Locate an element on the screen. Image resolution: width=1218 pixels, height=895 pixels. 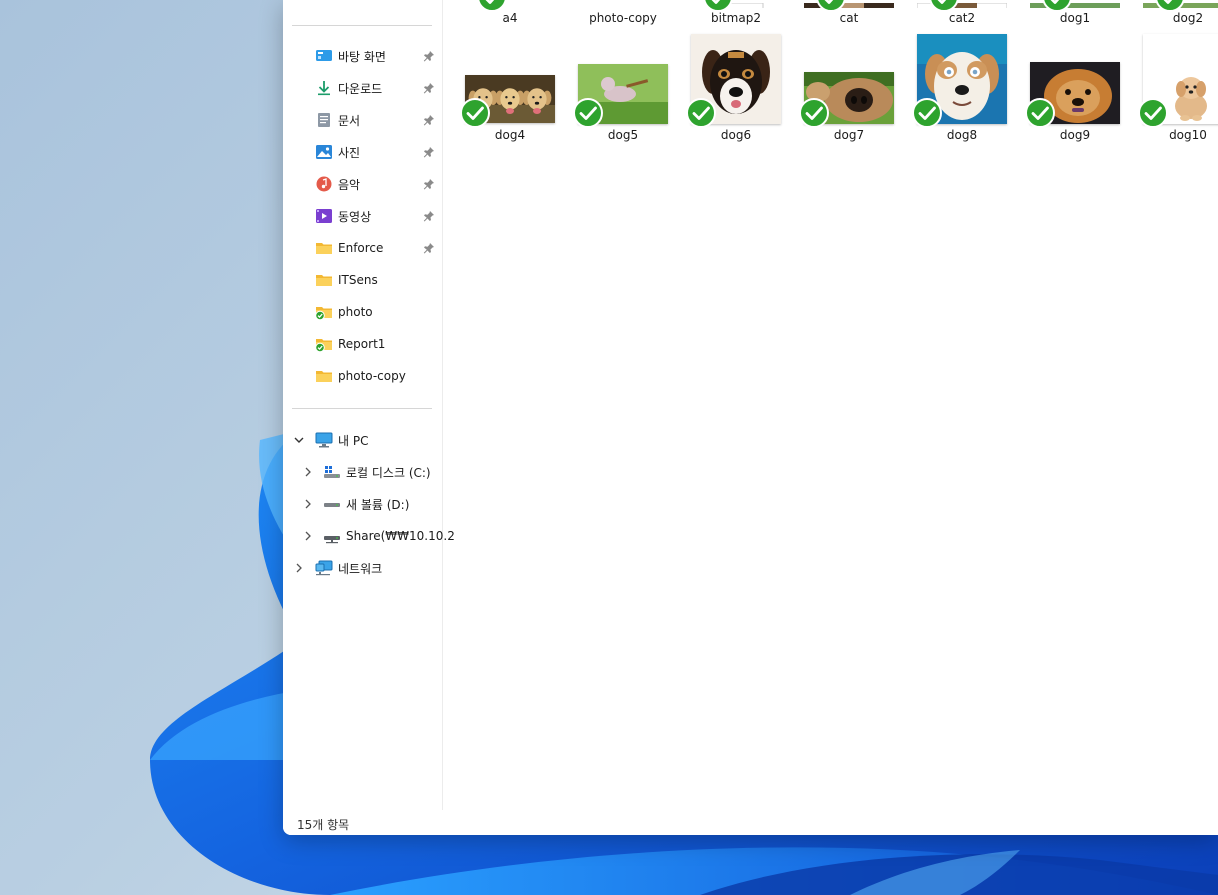
nav-item-8: ITSens is located at coordinates (346, 280).